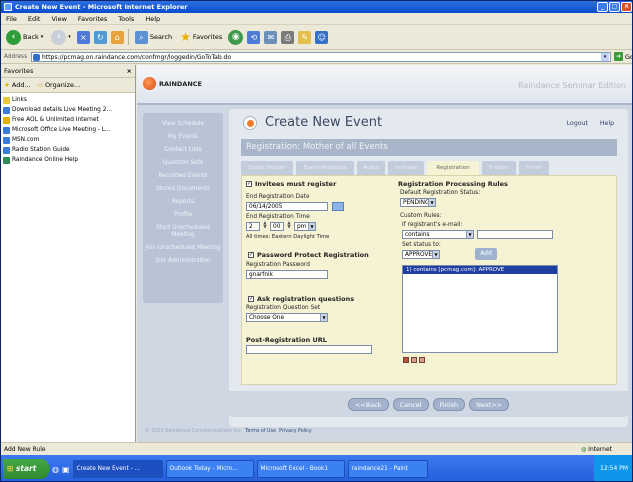  I want to click on move-up-icon, so click(414, 360).